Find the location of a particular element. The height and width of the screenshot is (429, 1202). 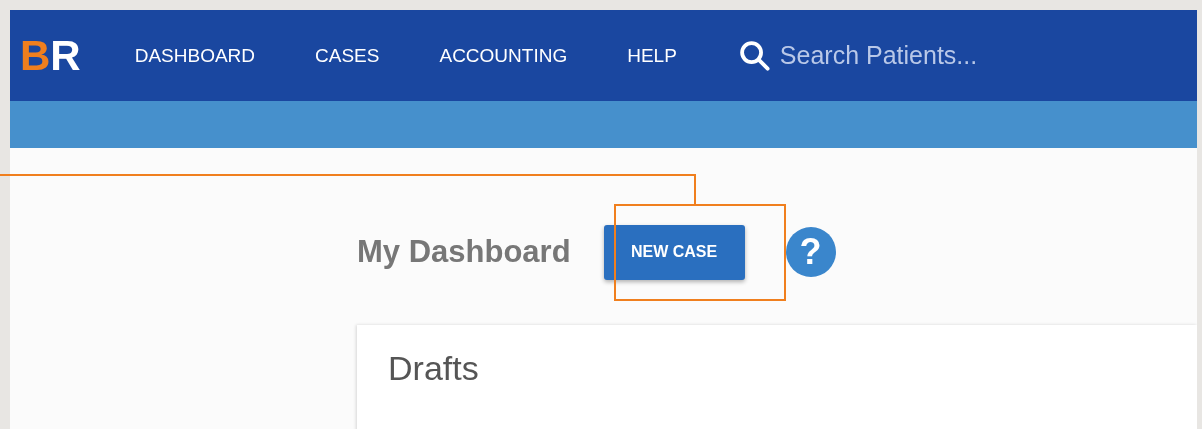

logo: BR is located at coordinates (50, 55).